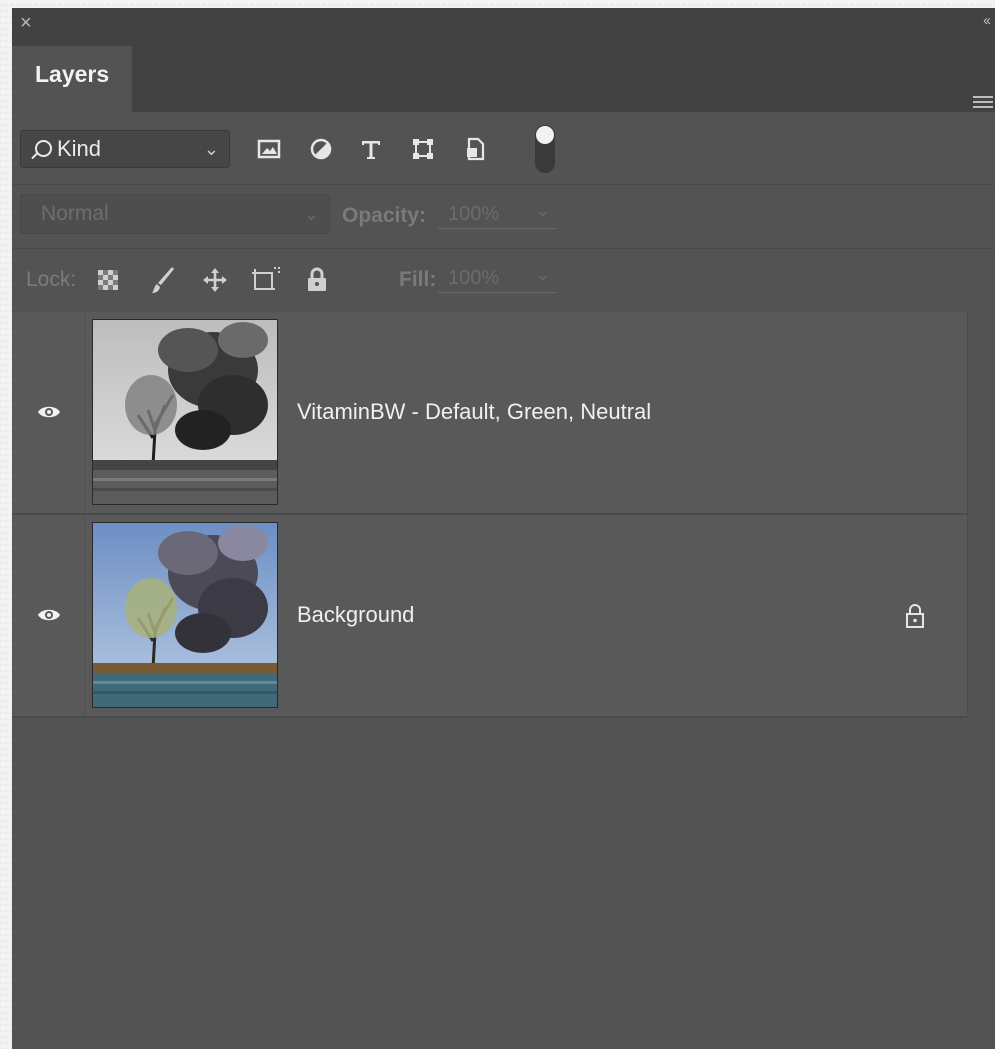 This screenshot has width=995, height=1049. What do you see at coordinates (474, 412) in the screenshot?
I see `layer-name: VitaminBW - Default, Green, Neutral` at bounding box center [474, 412].